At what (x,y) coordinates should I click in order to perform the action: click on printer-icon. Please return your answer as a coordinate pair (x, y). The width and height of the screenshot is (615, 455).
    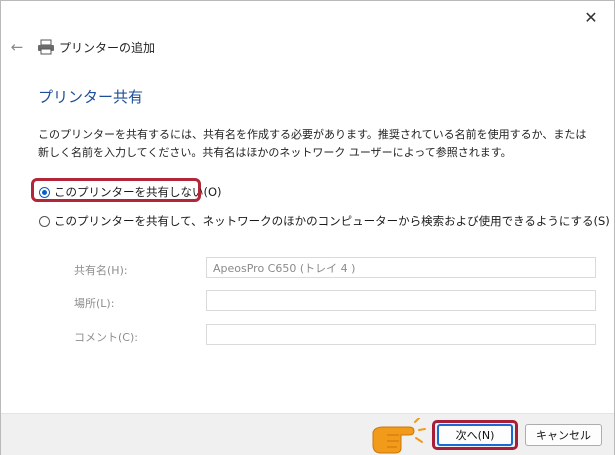
    Looking at the image, I should click on (46, 47).